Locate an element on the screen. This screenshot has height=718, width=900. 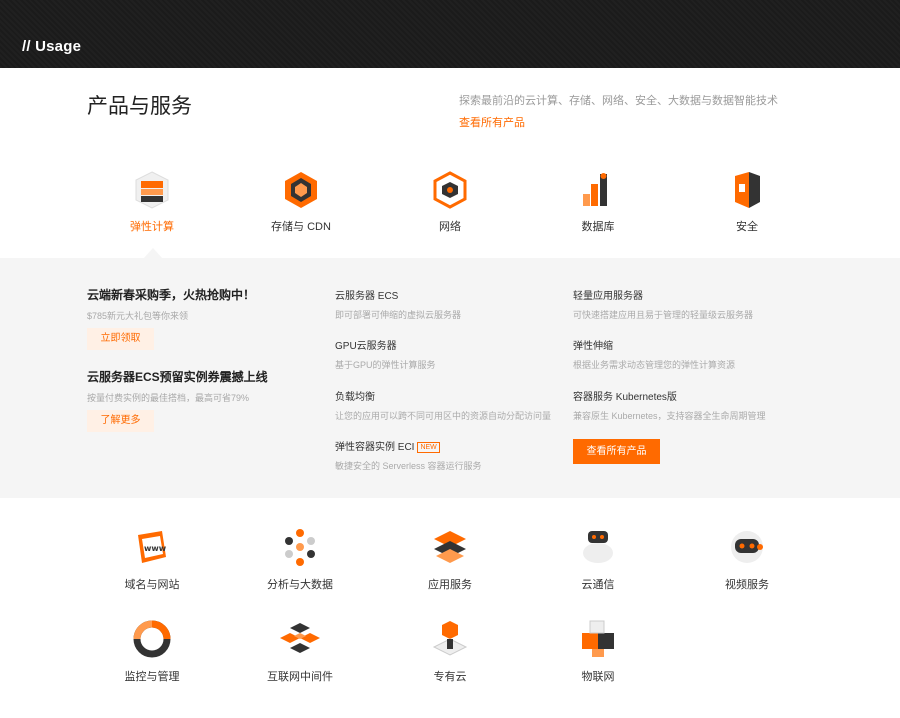
product-desc: 基于GPU的弹性计算服务 is located at coordinates (385, 365).